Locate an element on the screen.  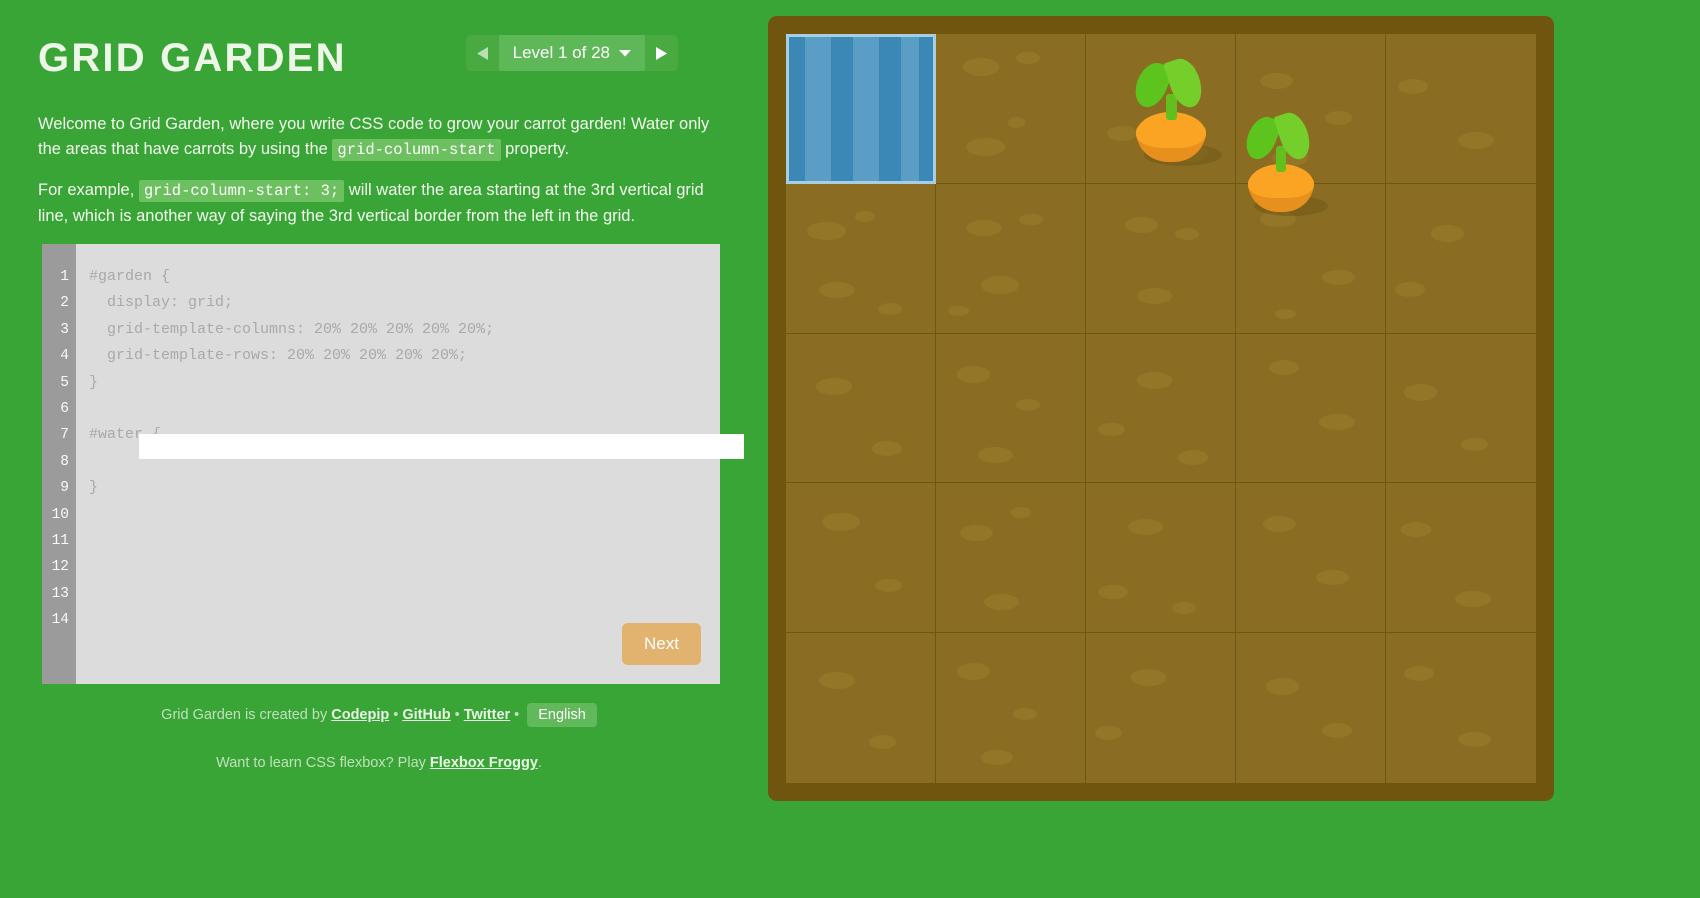
line-number: 12 is located at coordinates (60, 567).